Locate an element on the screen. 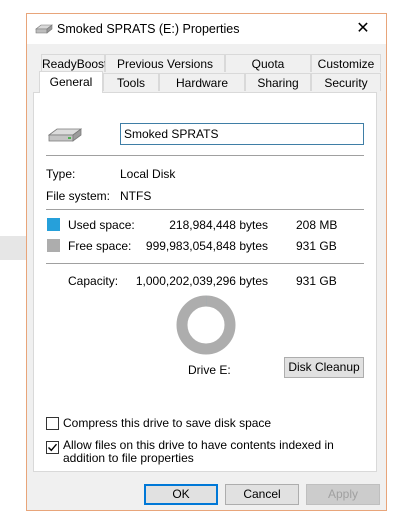 The width and height of the screenshot is (412, 517). used-space-swatch is located at coordinates (53, 224).